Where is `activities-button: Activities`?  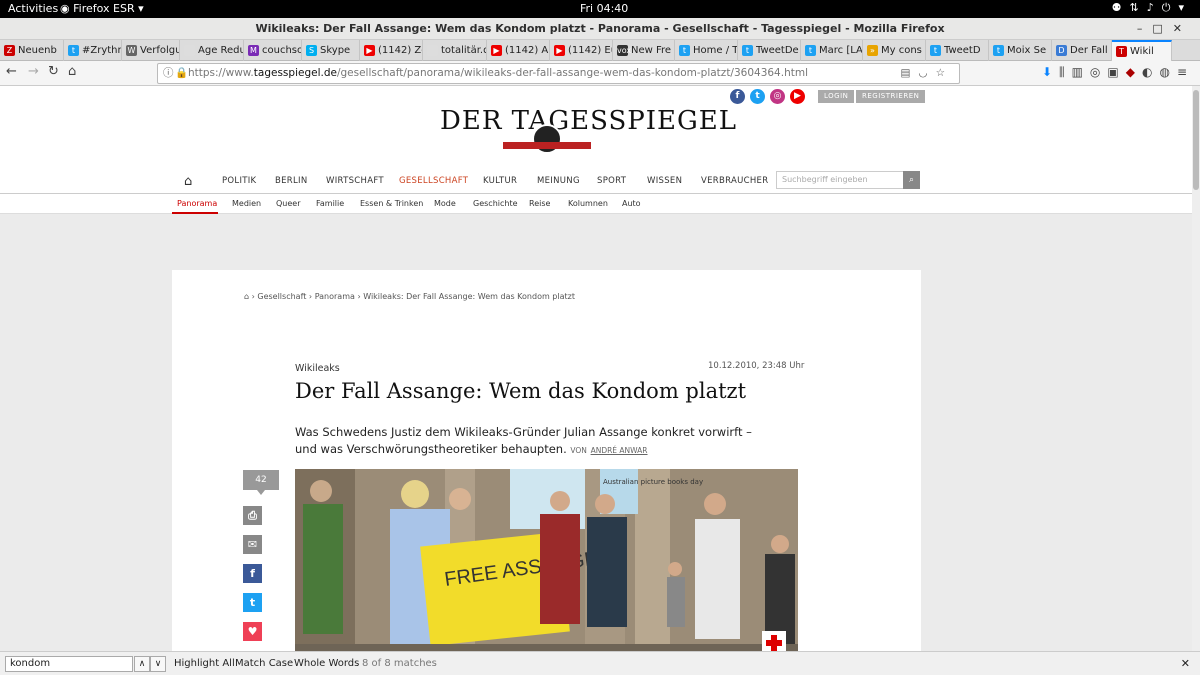
activities-button: Activities is located at coordinates (33, 8).